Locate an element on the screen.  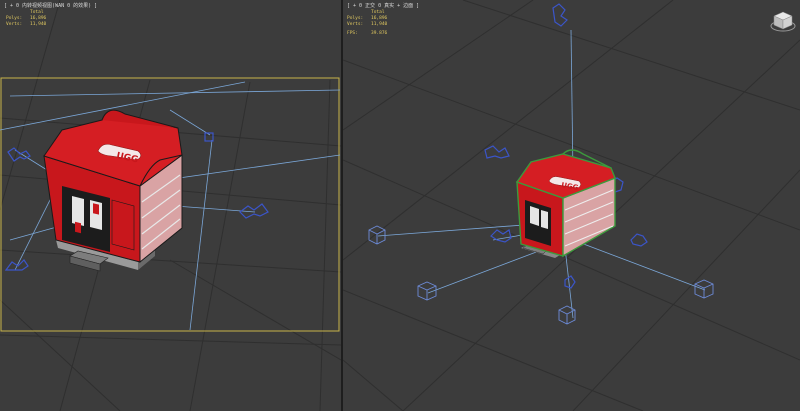
stats-value: 39.876 is located at coordinates (379, 33).